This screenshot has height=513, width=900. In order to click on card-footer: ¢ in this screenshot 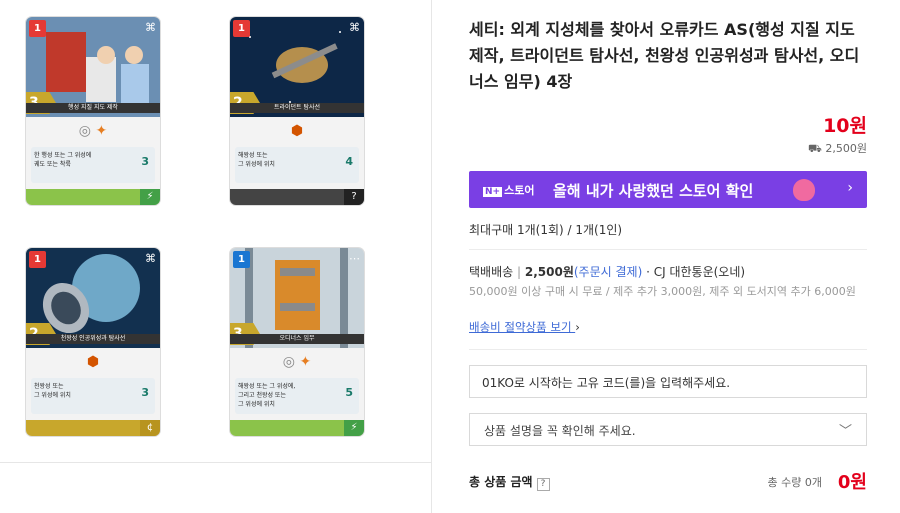, I will do `click(93, 428)`.